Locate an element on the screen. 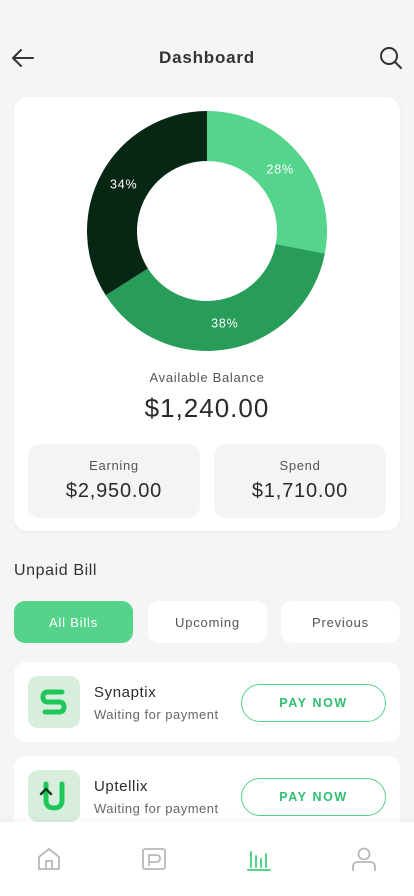 The image size is (414, 896). nav-profile is located at coordinates (364, 859).